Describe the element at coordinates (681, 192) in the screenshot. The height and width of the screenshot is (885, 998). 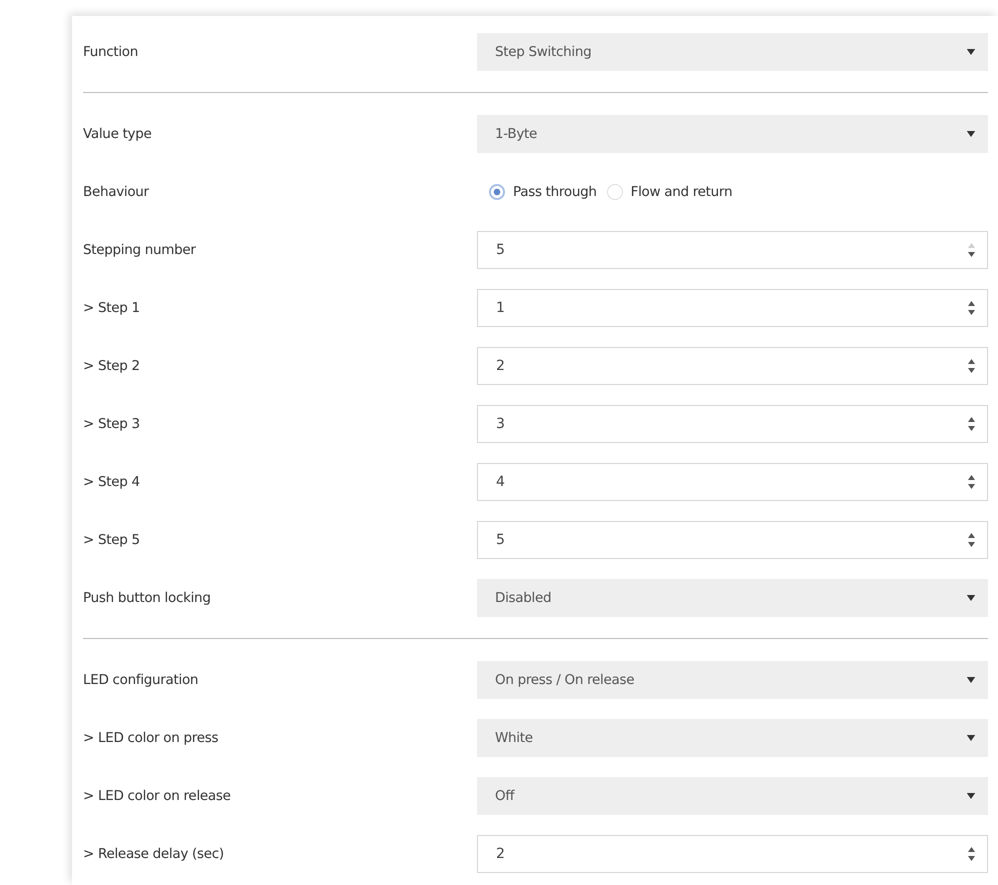
I see `radio-label: Flow and return` at that location.